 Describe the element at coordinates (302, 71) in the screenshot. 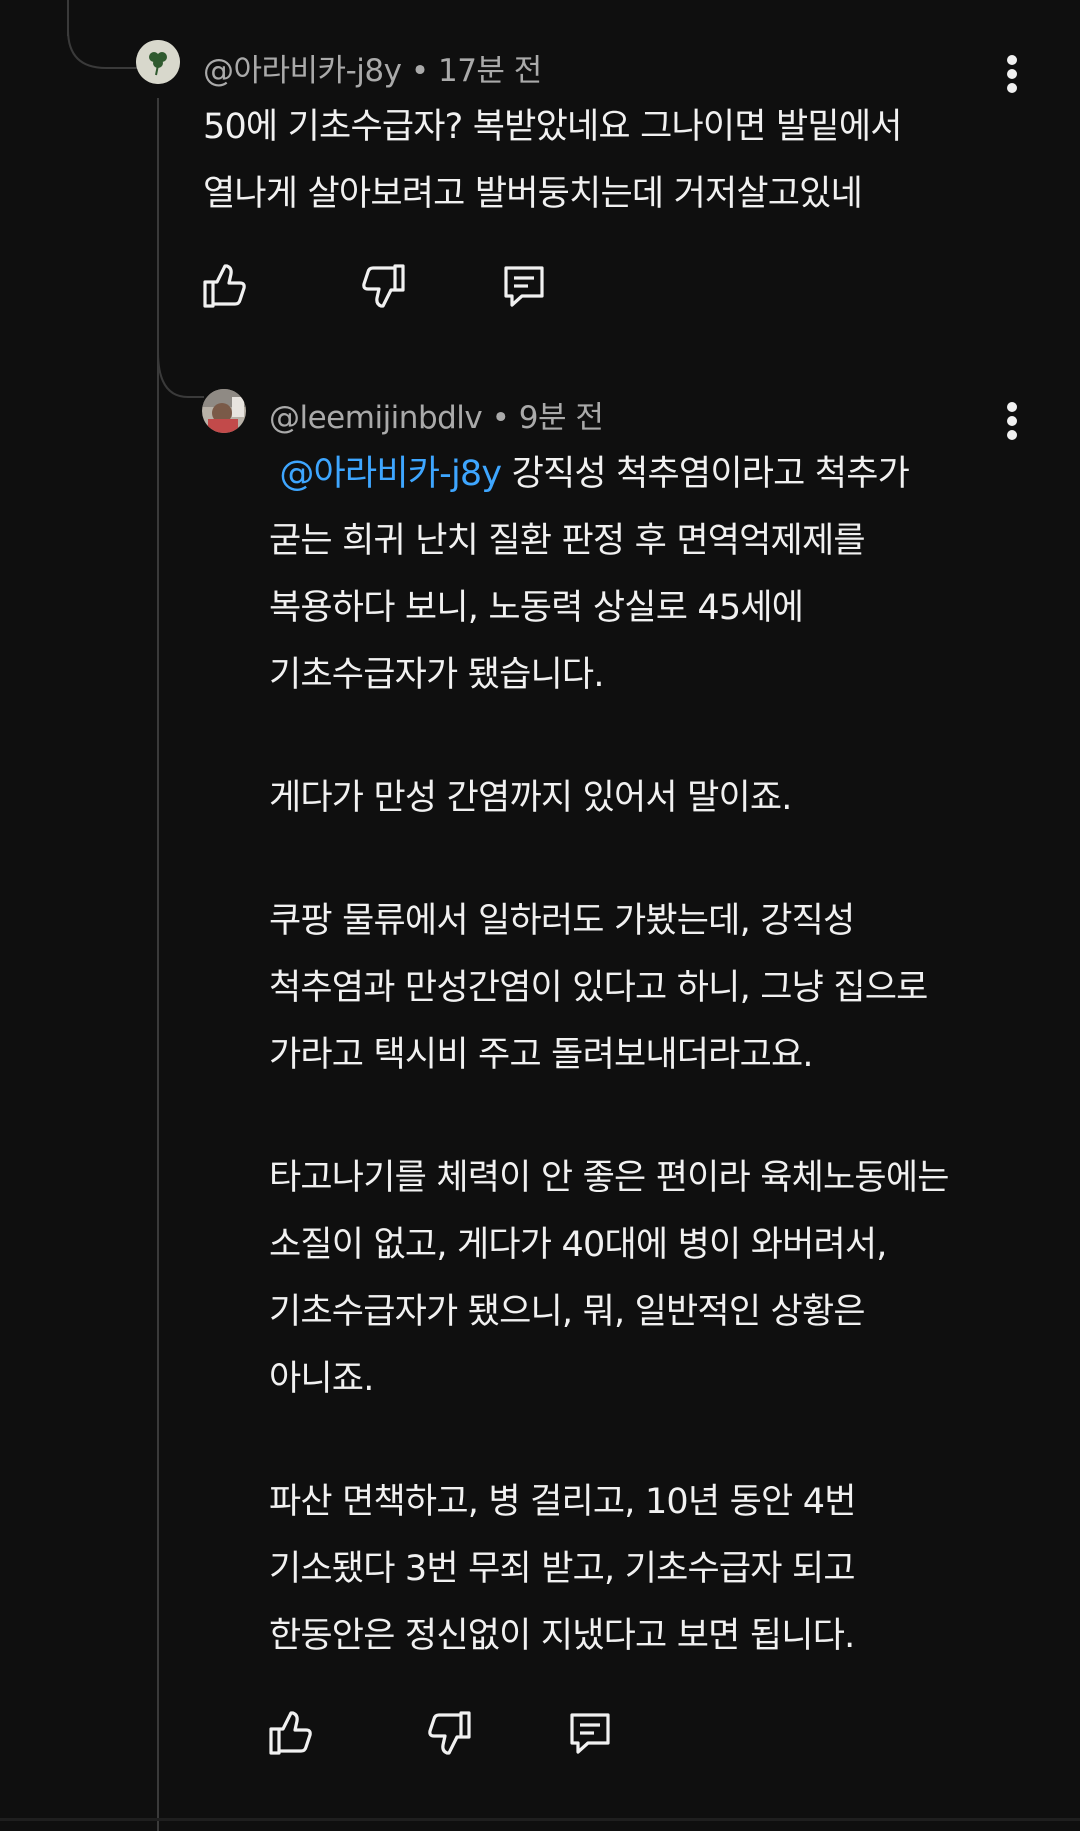

I see `comment-author: @아라비카-j8y` at that location.